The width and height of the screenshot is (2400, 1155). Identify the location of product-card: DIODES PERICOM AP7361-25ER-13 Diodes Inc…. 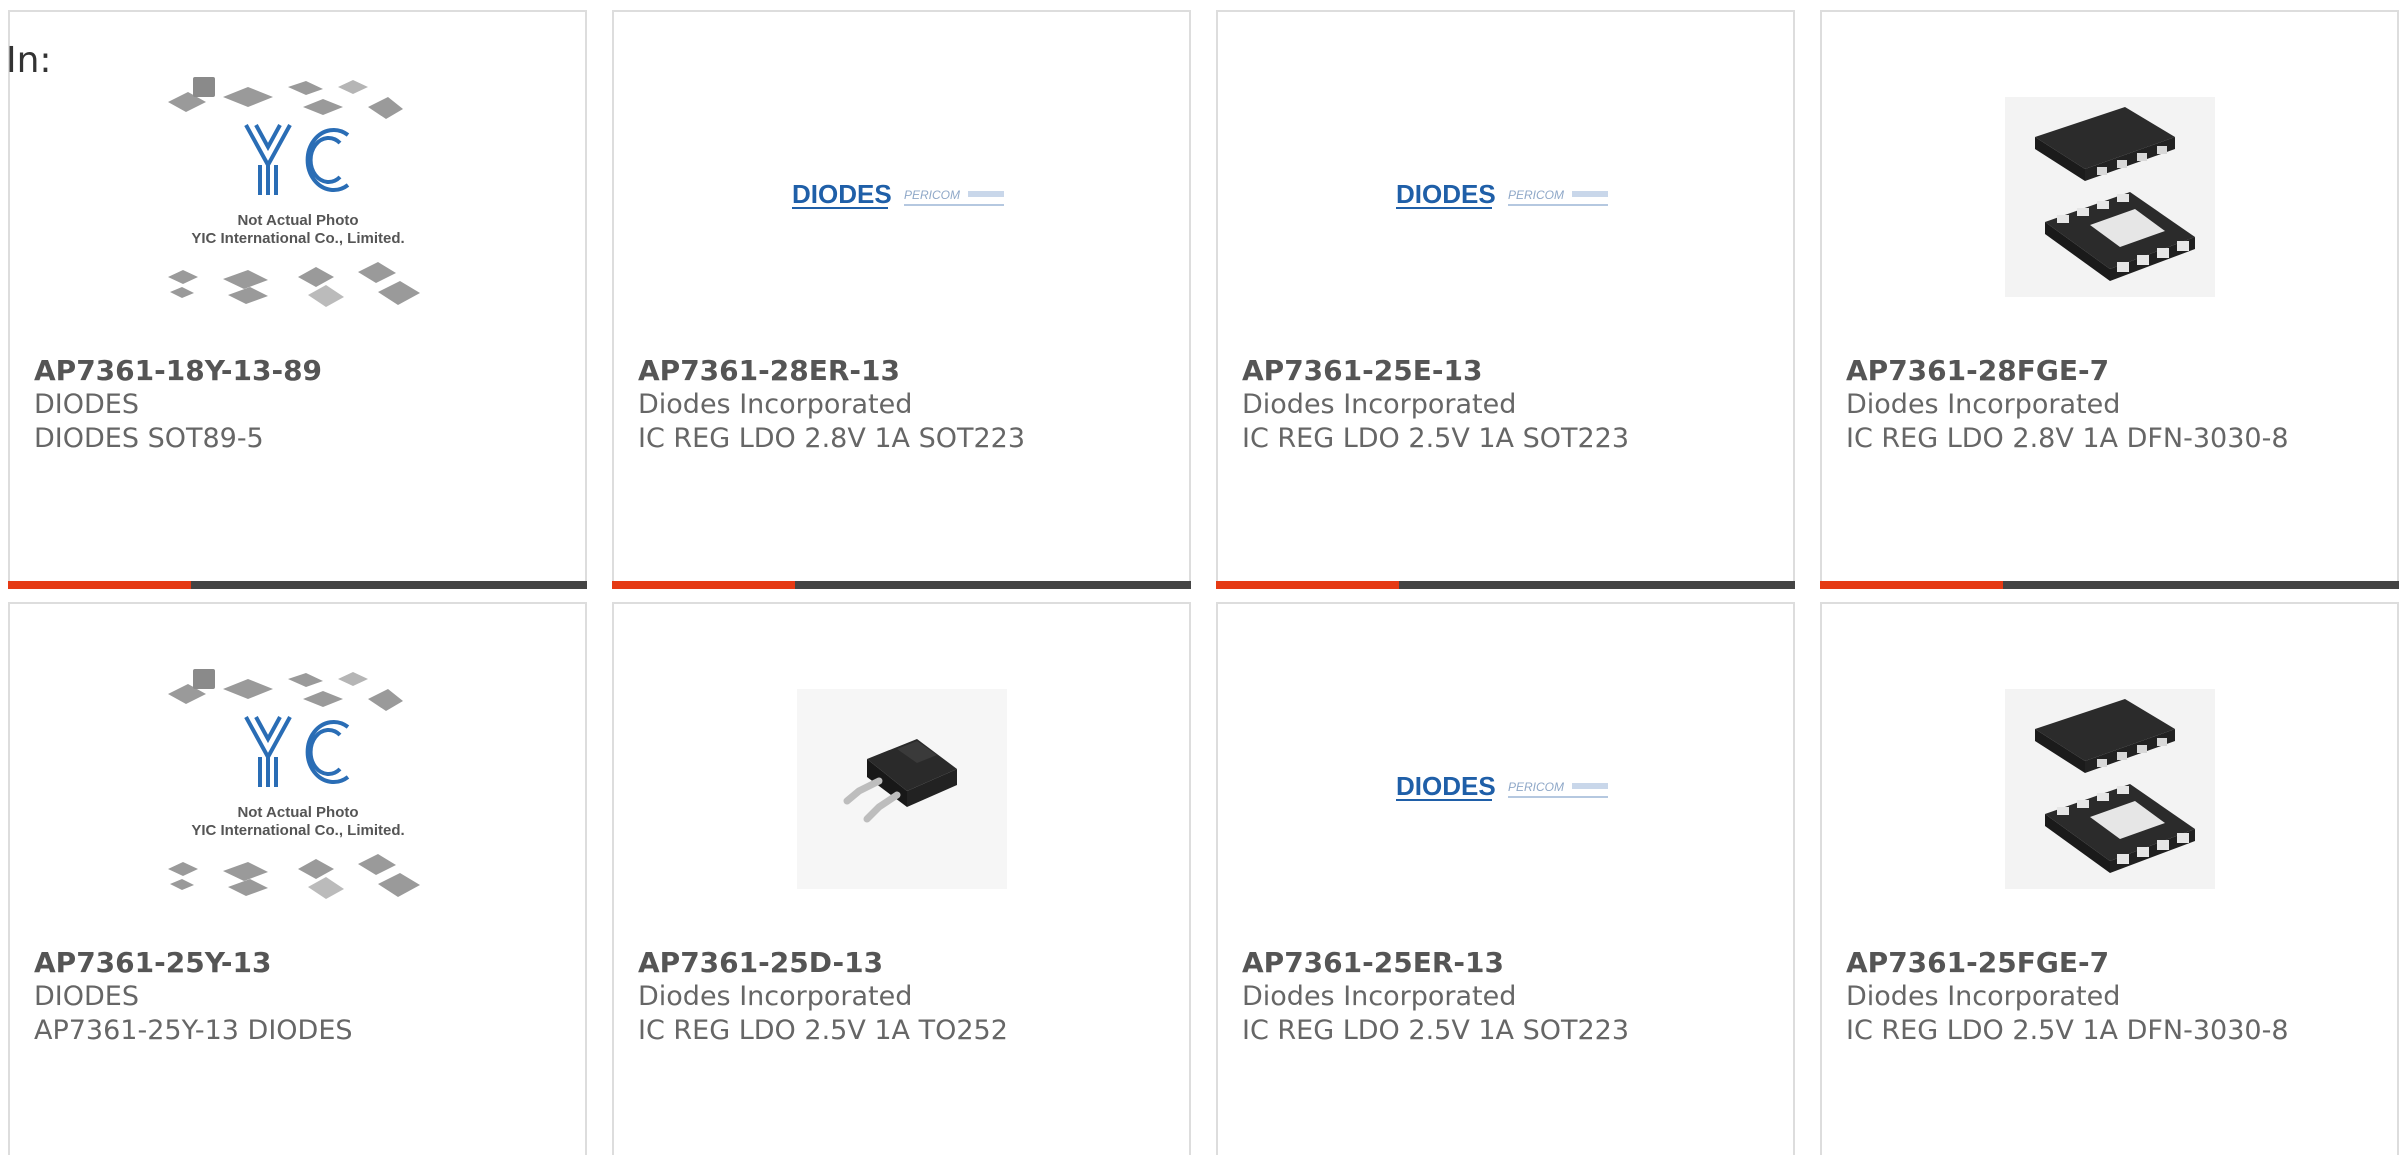
(1505, 878).